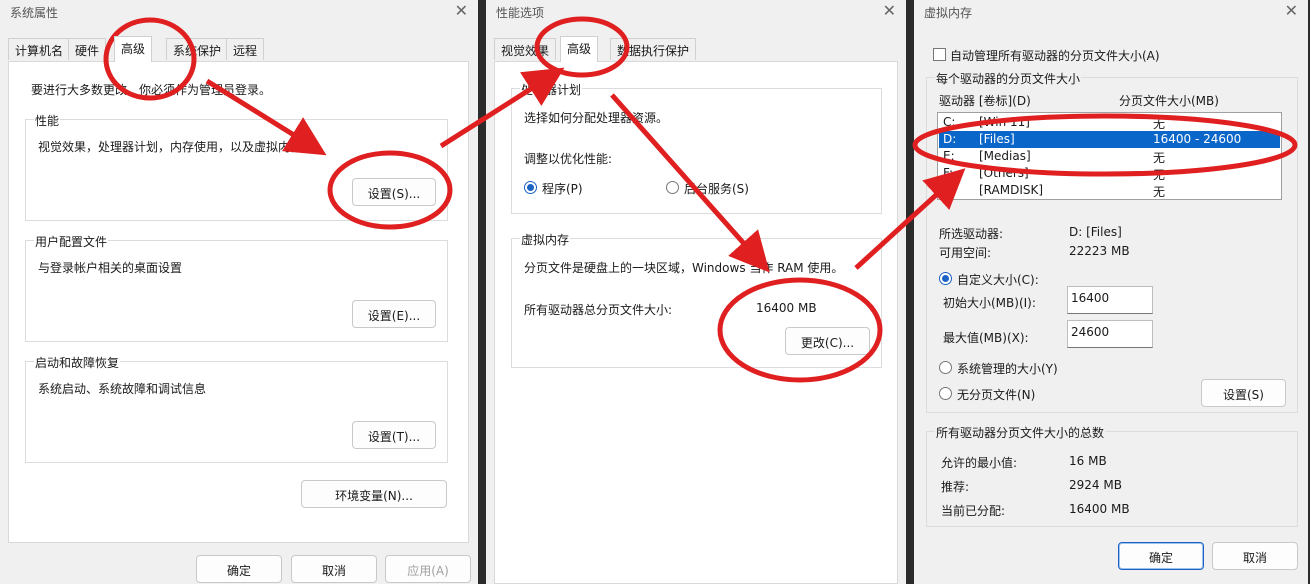 This screenshot has width=1310, height=584. What do you see at coordinates (71, 241) in the screenshot?
I see `user-profiles-title: 用户配置文件` at bounding box center [71, 241].